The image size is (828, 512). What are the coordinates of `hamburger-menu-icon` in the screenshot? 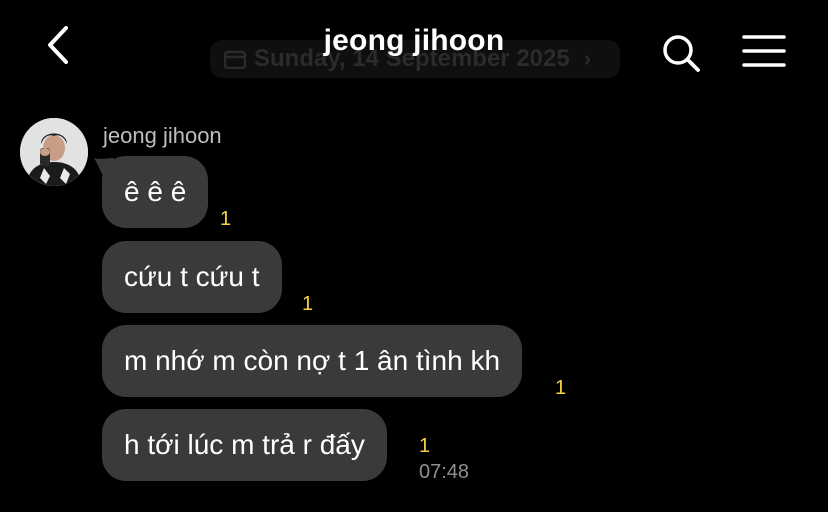 It's located at (764, 51).